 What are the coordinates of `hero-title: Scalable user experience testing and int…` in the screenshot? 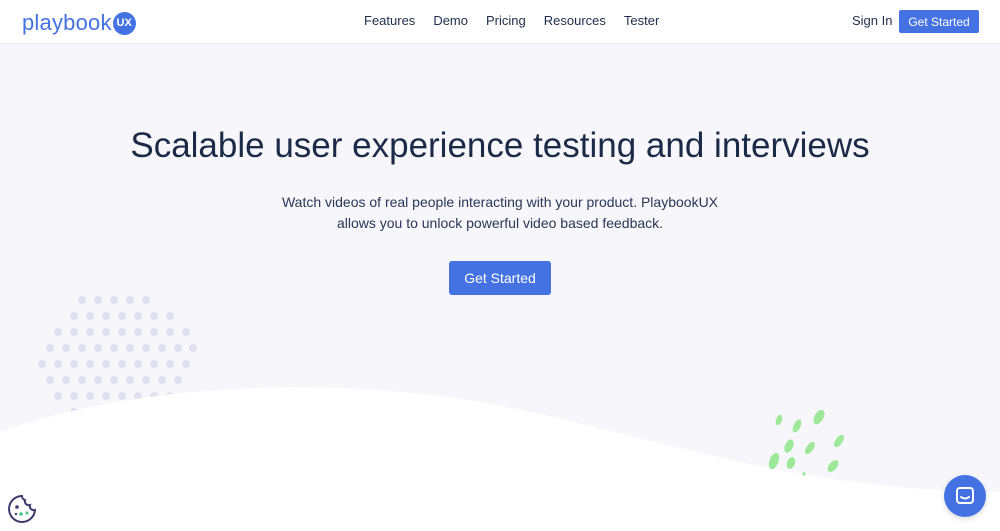 It's located at (500, 145).